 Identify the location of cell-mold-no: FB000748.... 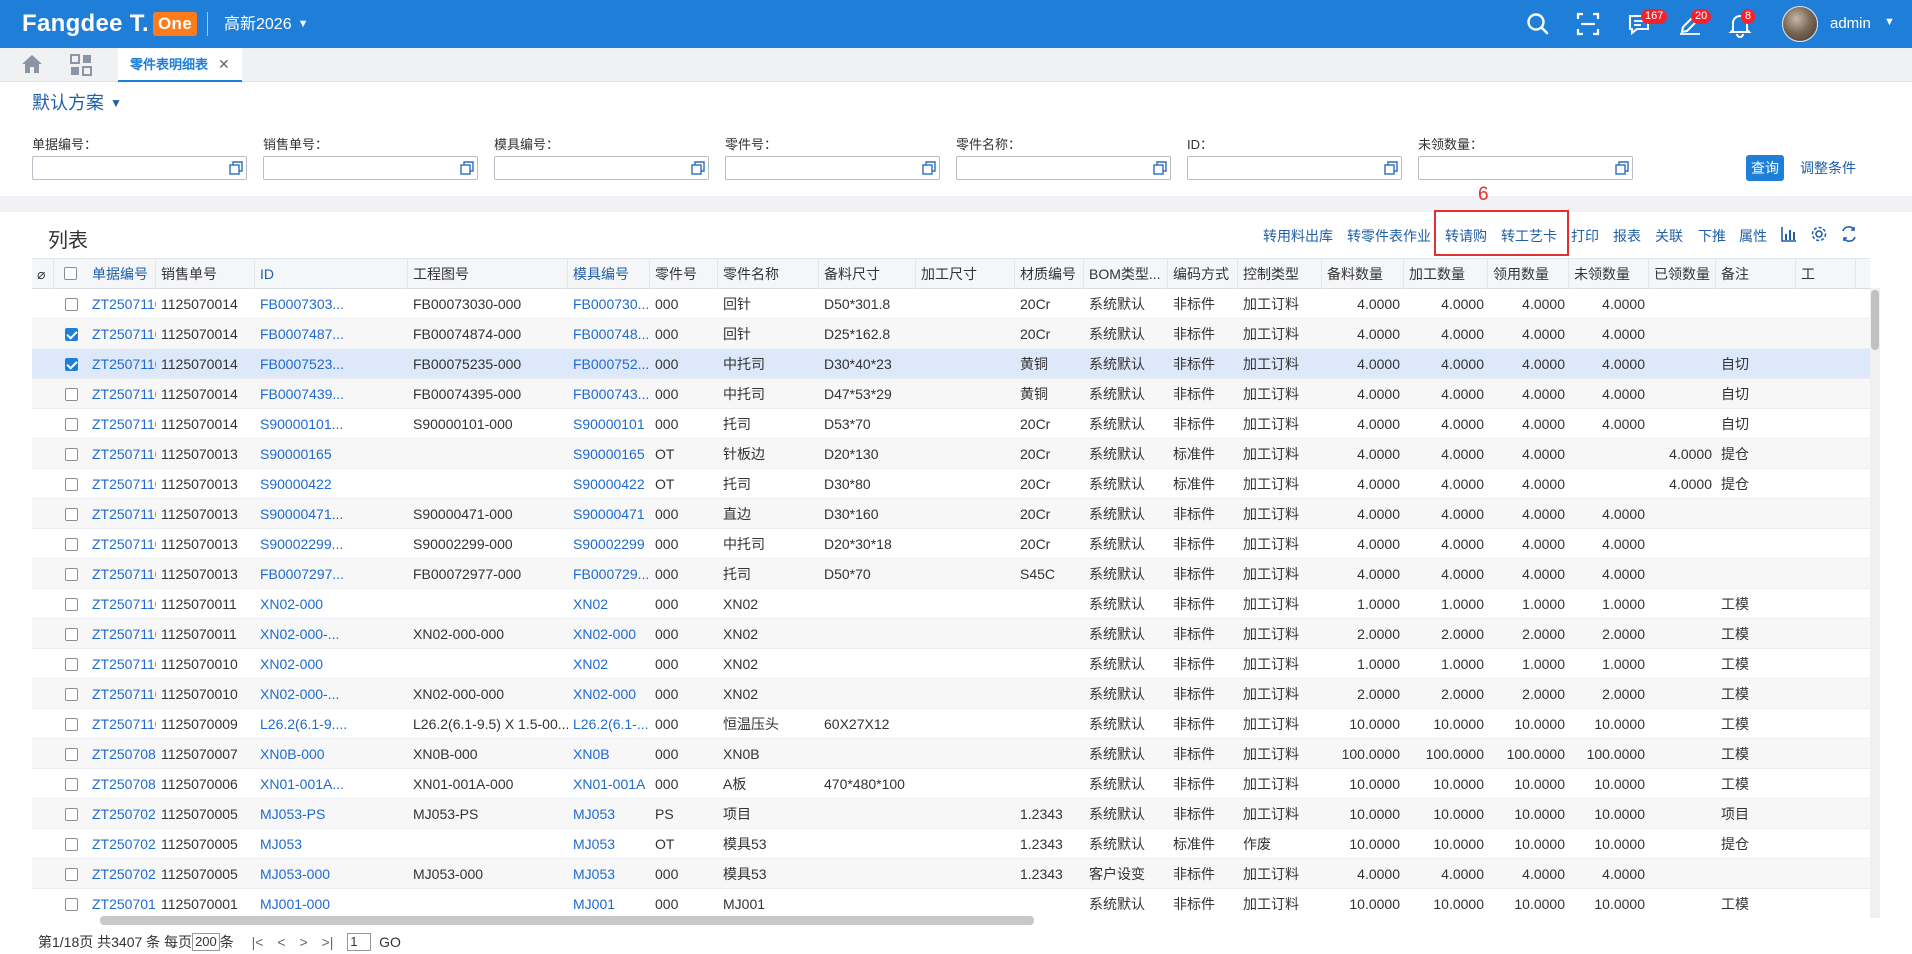
(609, 334).